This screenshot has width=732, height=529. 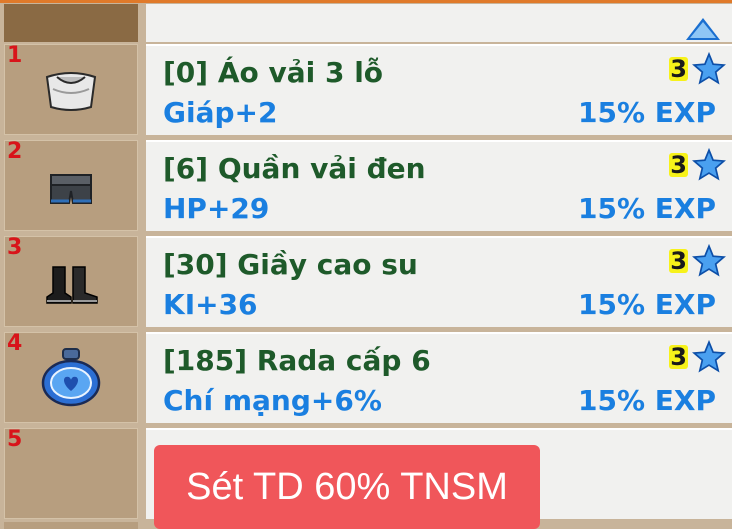 I want to click on shirt-icon, so click(x=71, y=91).